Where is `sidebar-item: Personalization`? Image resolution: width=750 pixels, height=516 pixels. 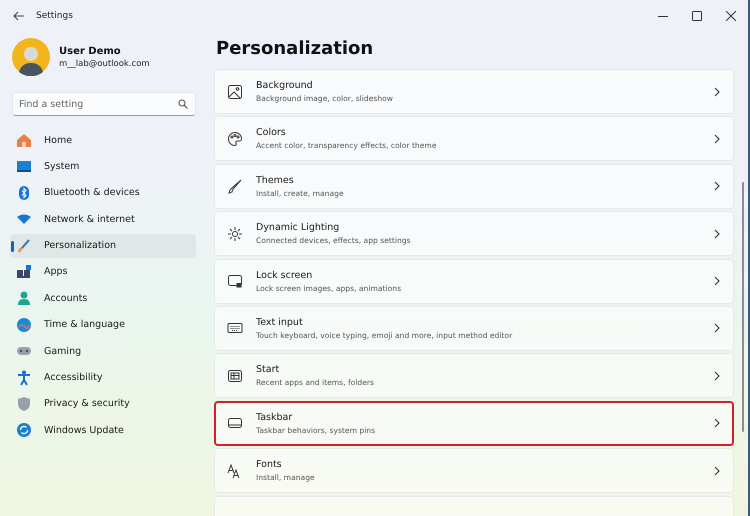
sidebar-item: Personalization is located at coordinates (103, 246).